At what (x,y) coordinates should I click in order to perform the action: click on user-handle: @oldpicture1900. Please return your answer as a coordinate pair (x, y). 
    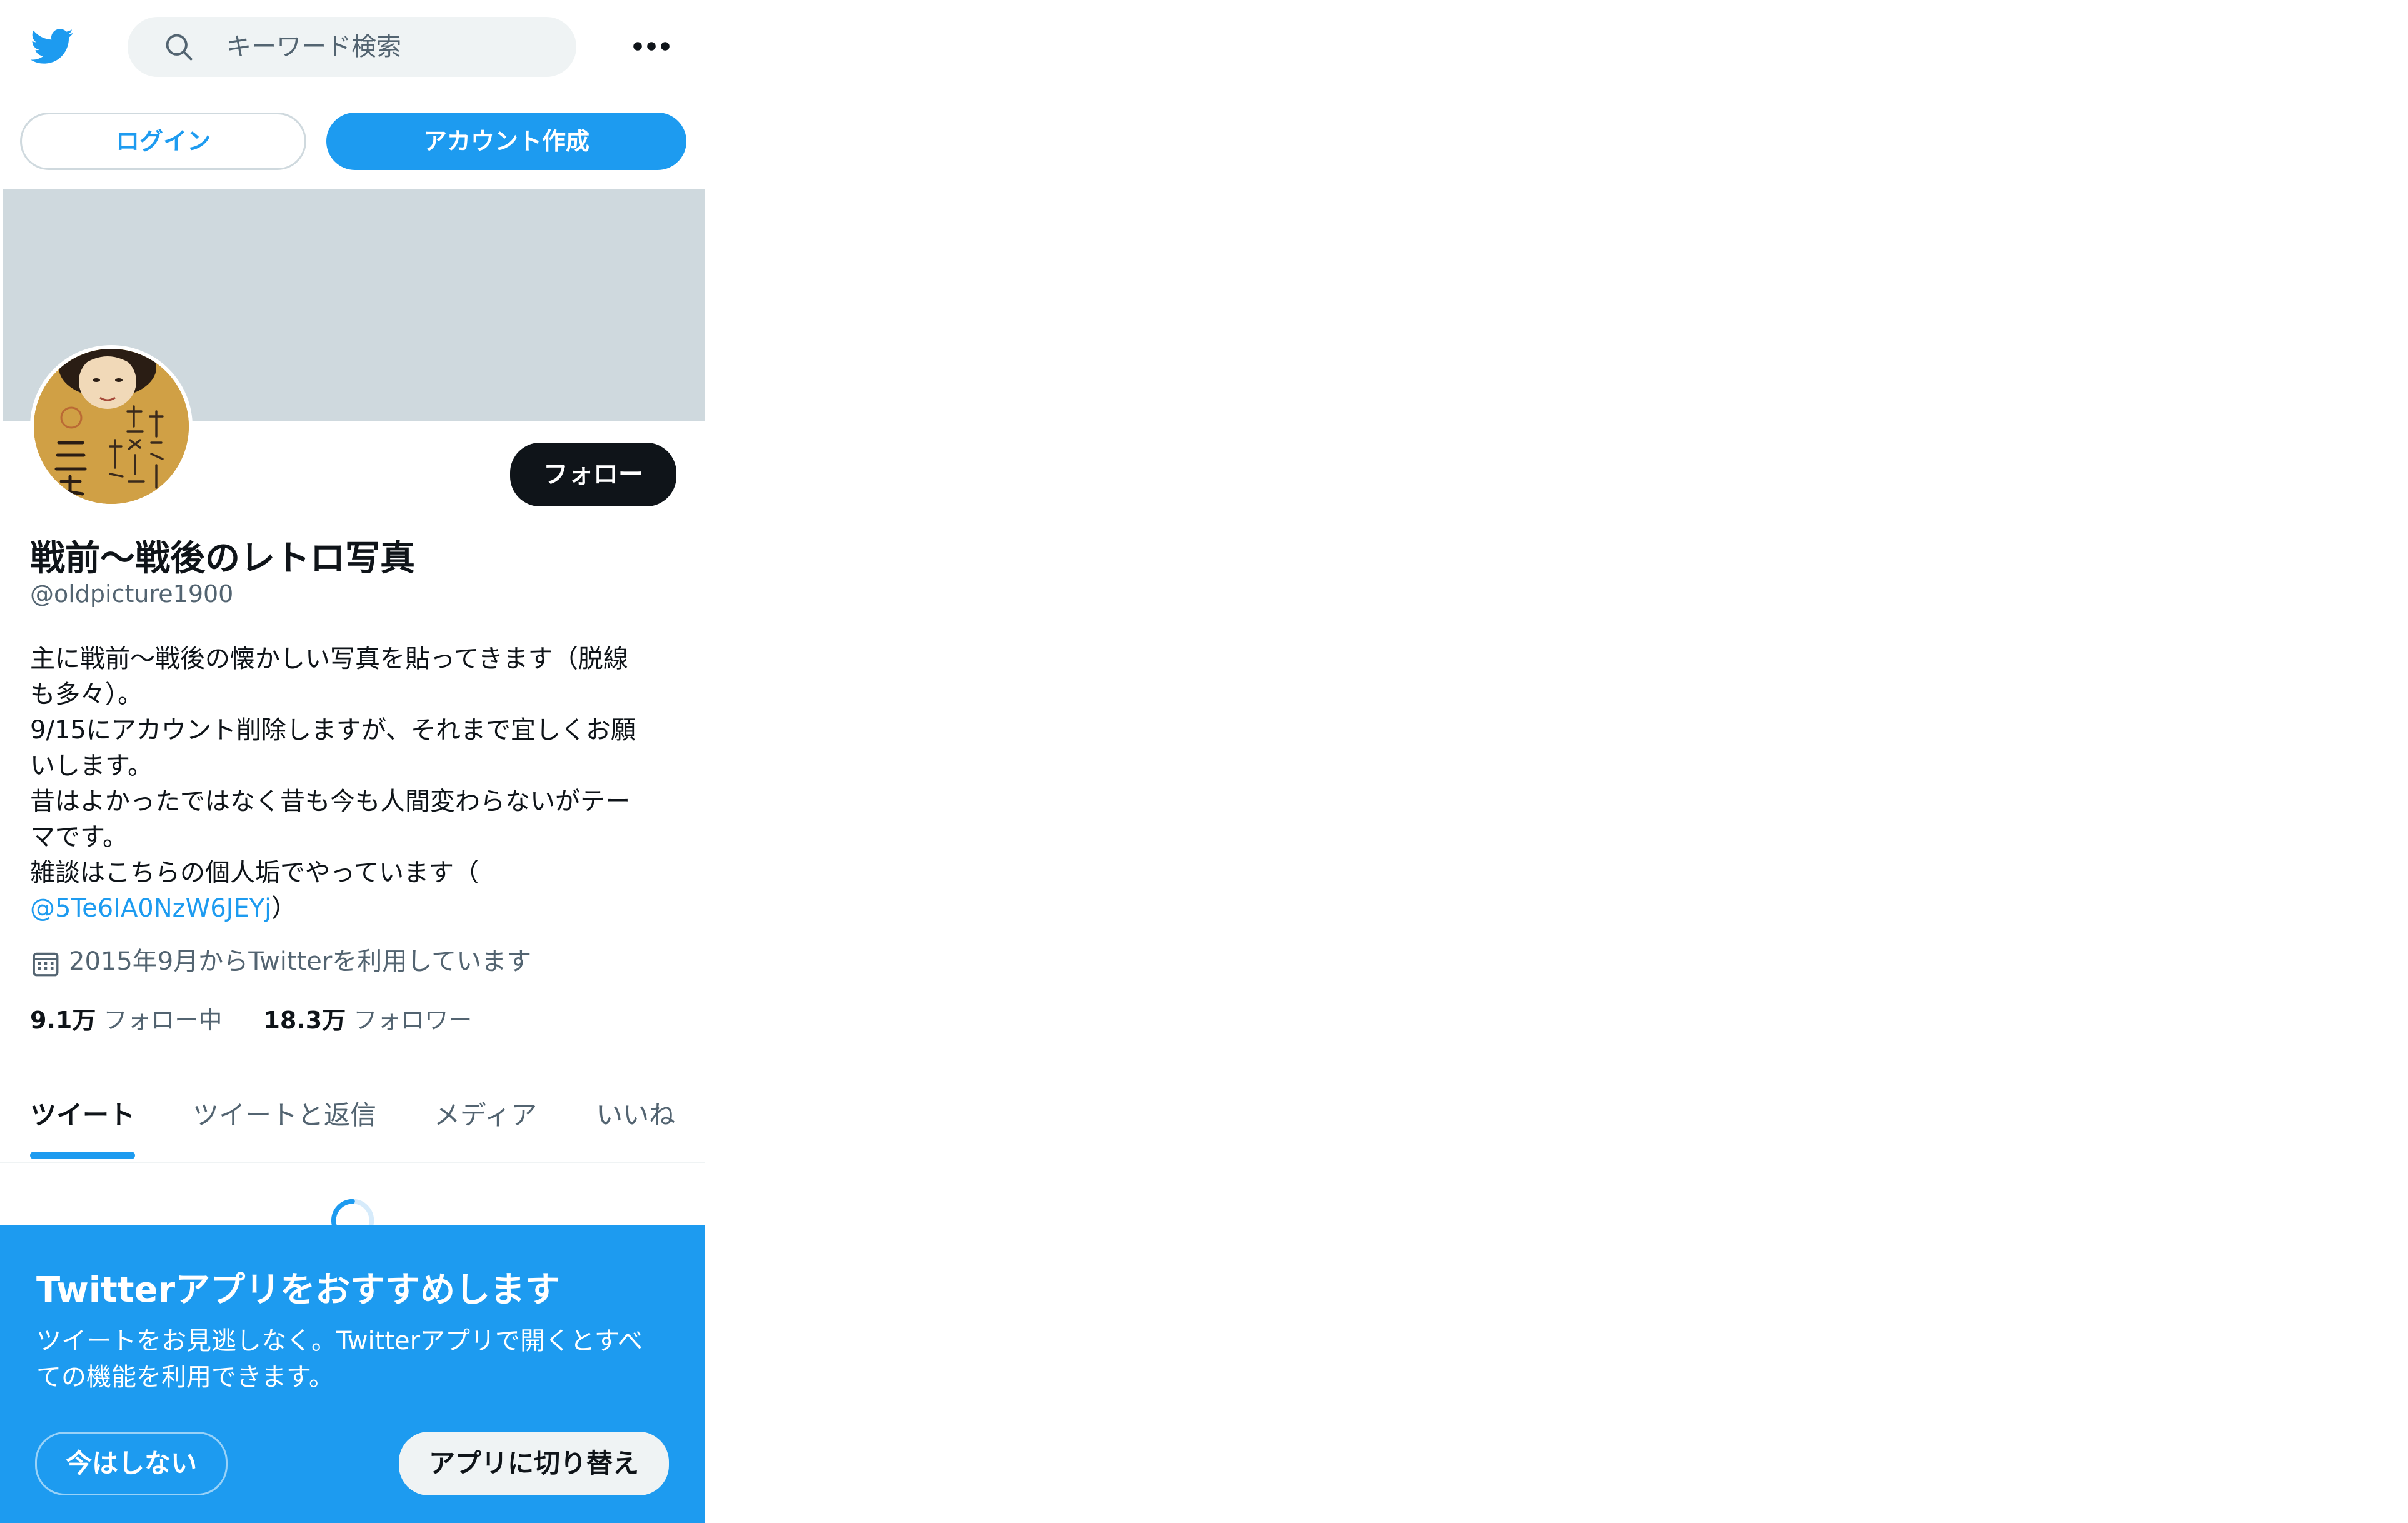
    Looking at the image, I should click on (132, 594).